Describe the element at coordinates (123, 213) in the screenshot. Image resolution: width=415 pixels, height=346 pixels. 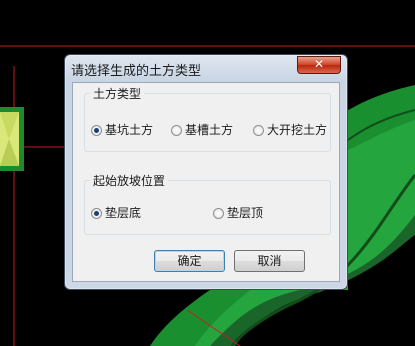
I see `radio-cushion-bottom-label: 垫层底` at that location.